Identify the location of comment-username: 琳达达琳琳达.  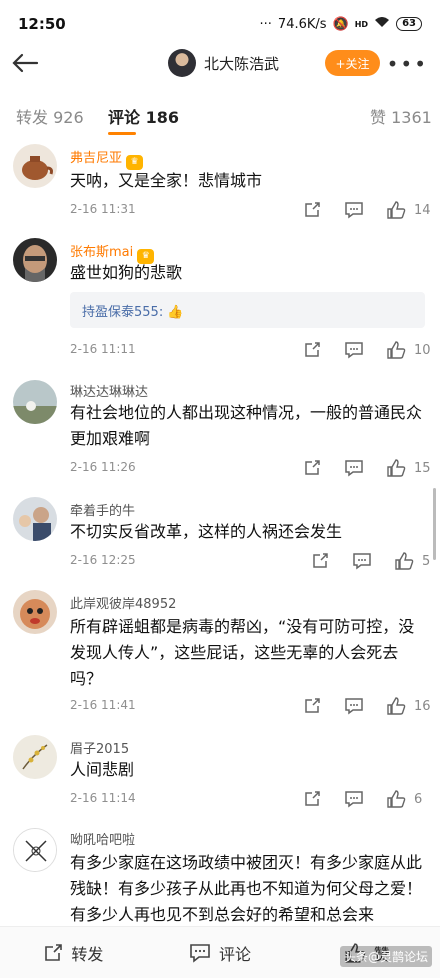
(109, 390).